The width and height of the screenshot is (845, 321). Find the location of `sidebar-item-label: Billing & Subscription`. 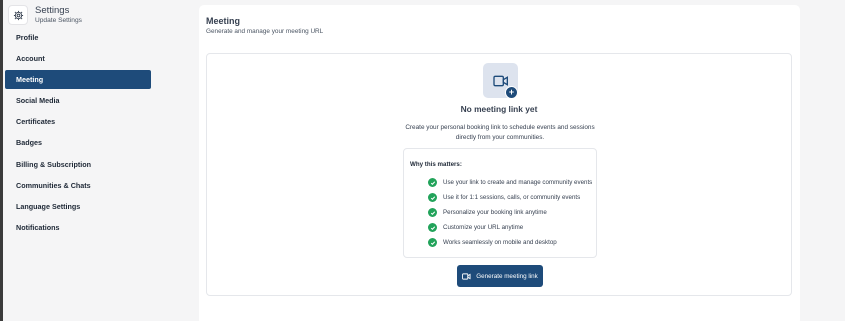

sidebar-item-label: Billing & Subscription is located at coordinates (54, 164).